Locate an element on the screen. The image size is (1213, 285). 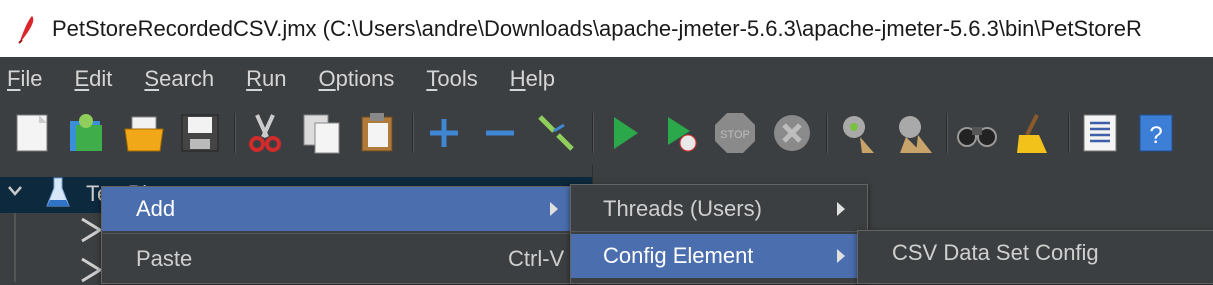
menu-tools: Tools is located at coordinates (451, 79).